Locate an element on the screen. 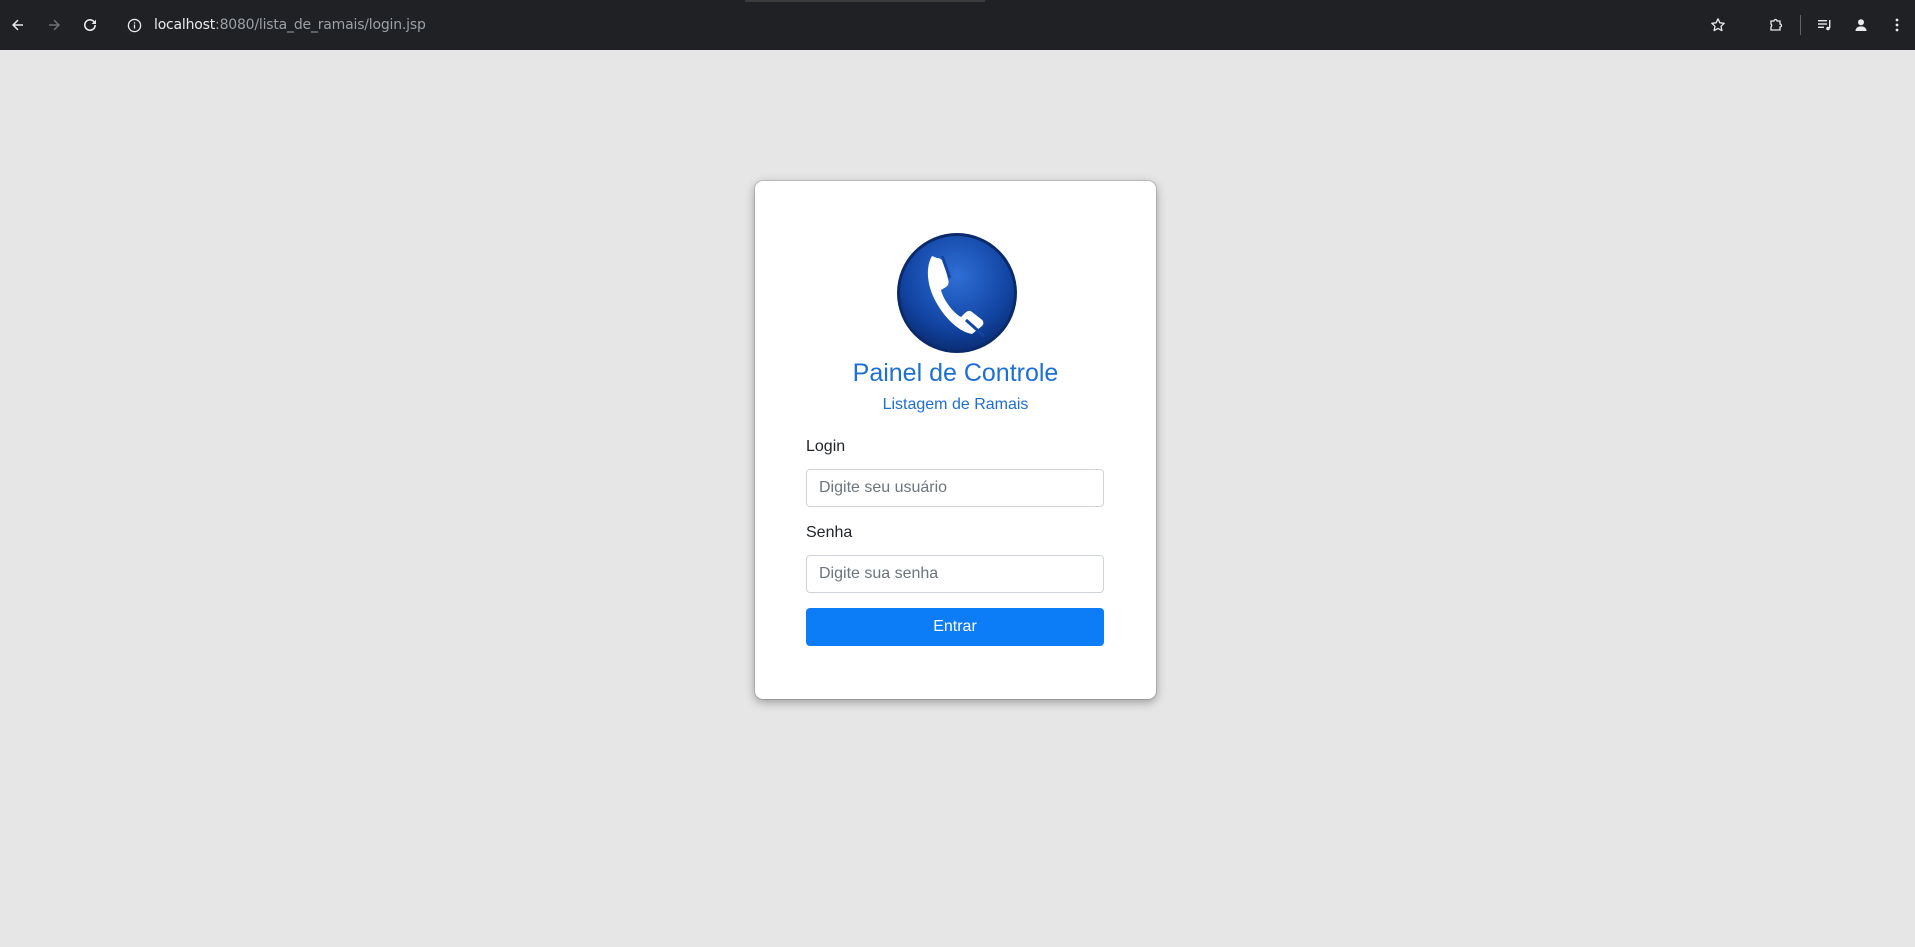 The image size is (1915, 947). arrow-right-icon is located at coordinates (54, 25).